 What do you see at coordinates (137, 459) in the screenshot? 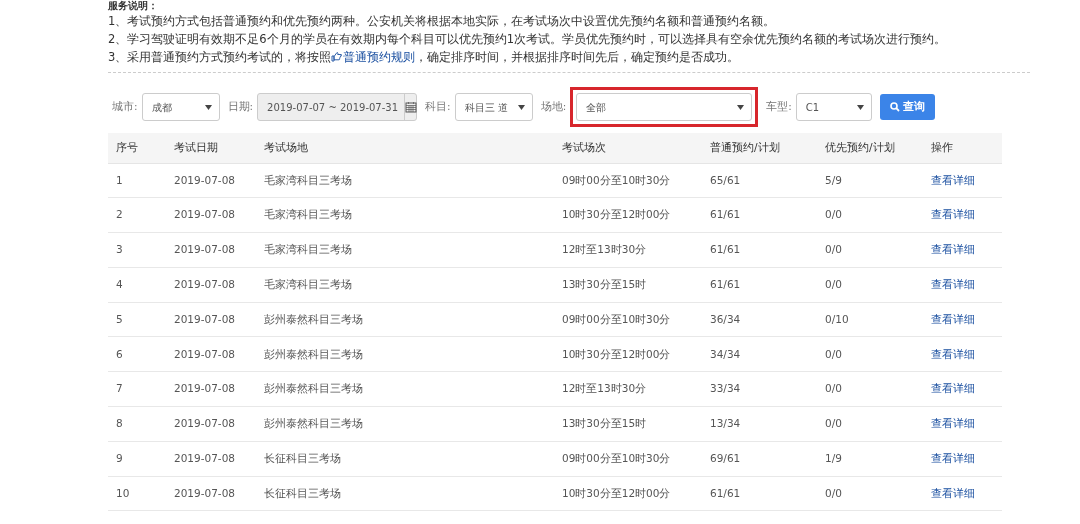
I see `table-cell: 9` at bounding box center [137, 459].